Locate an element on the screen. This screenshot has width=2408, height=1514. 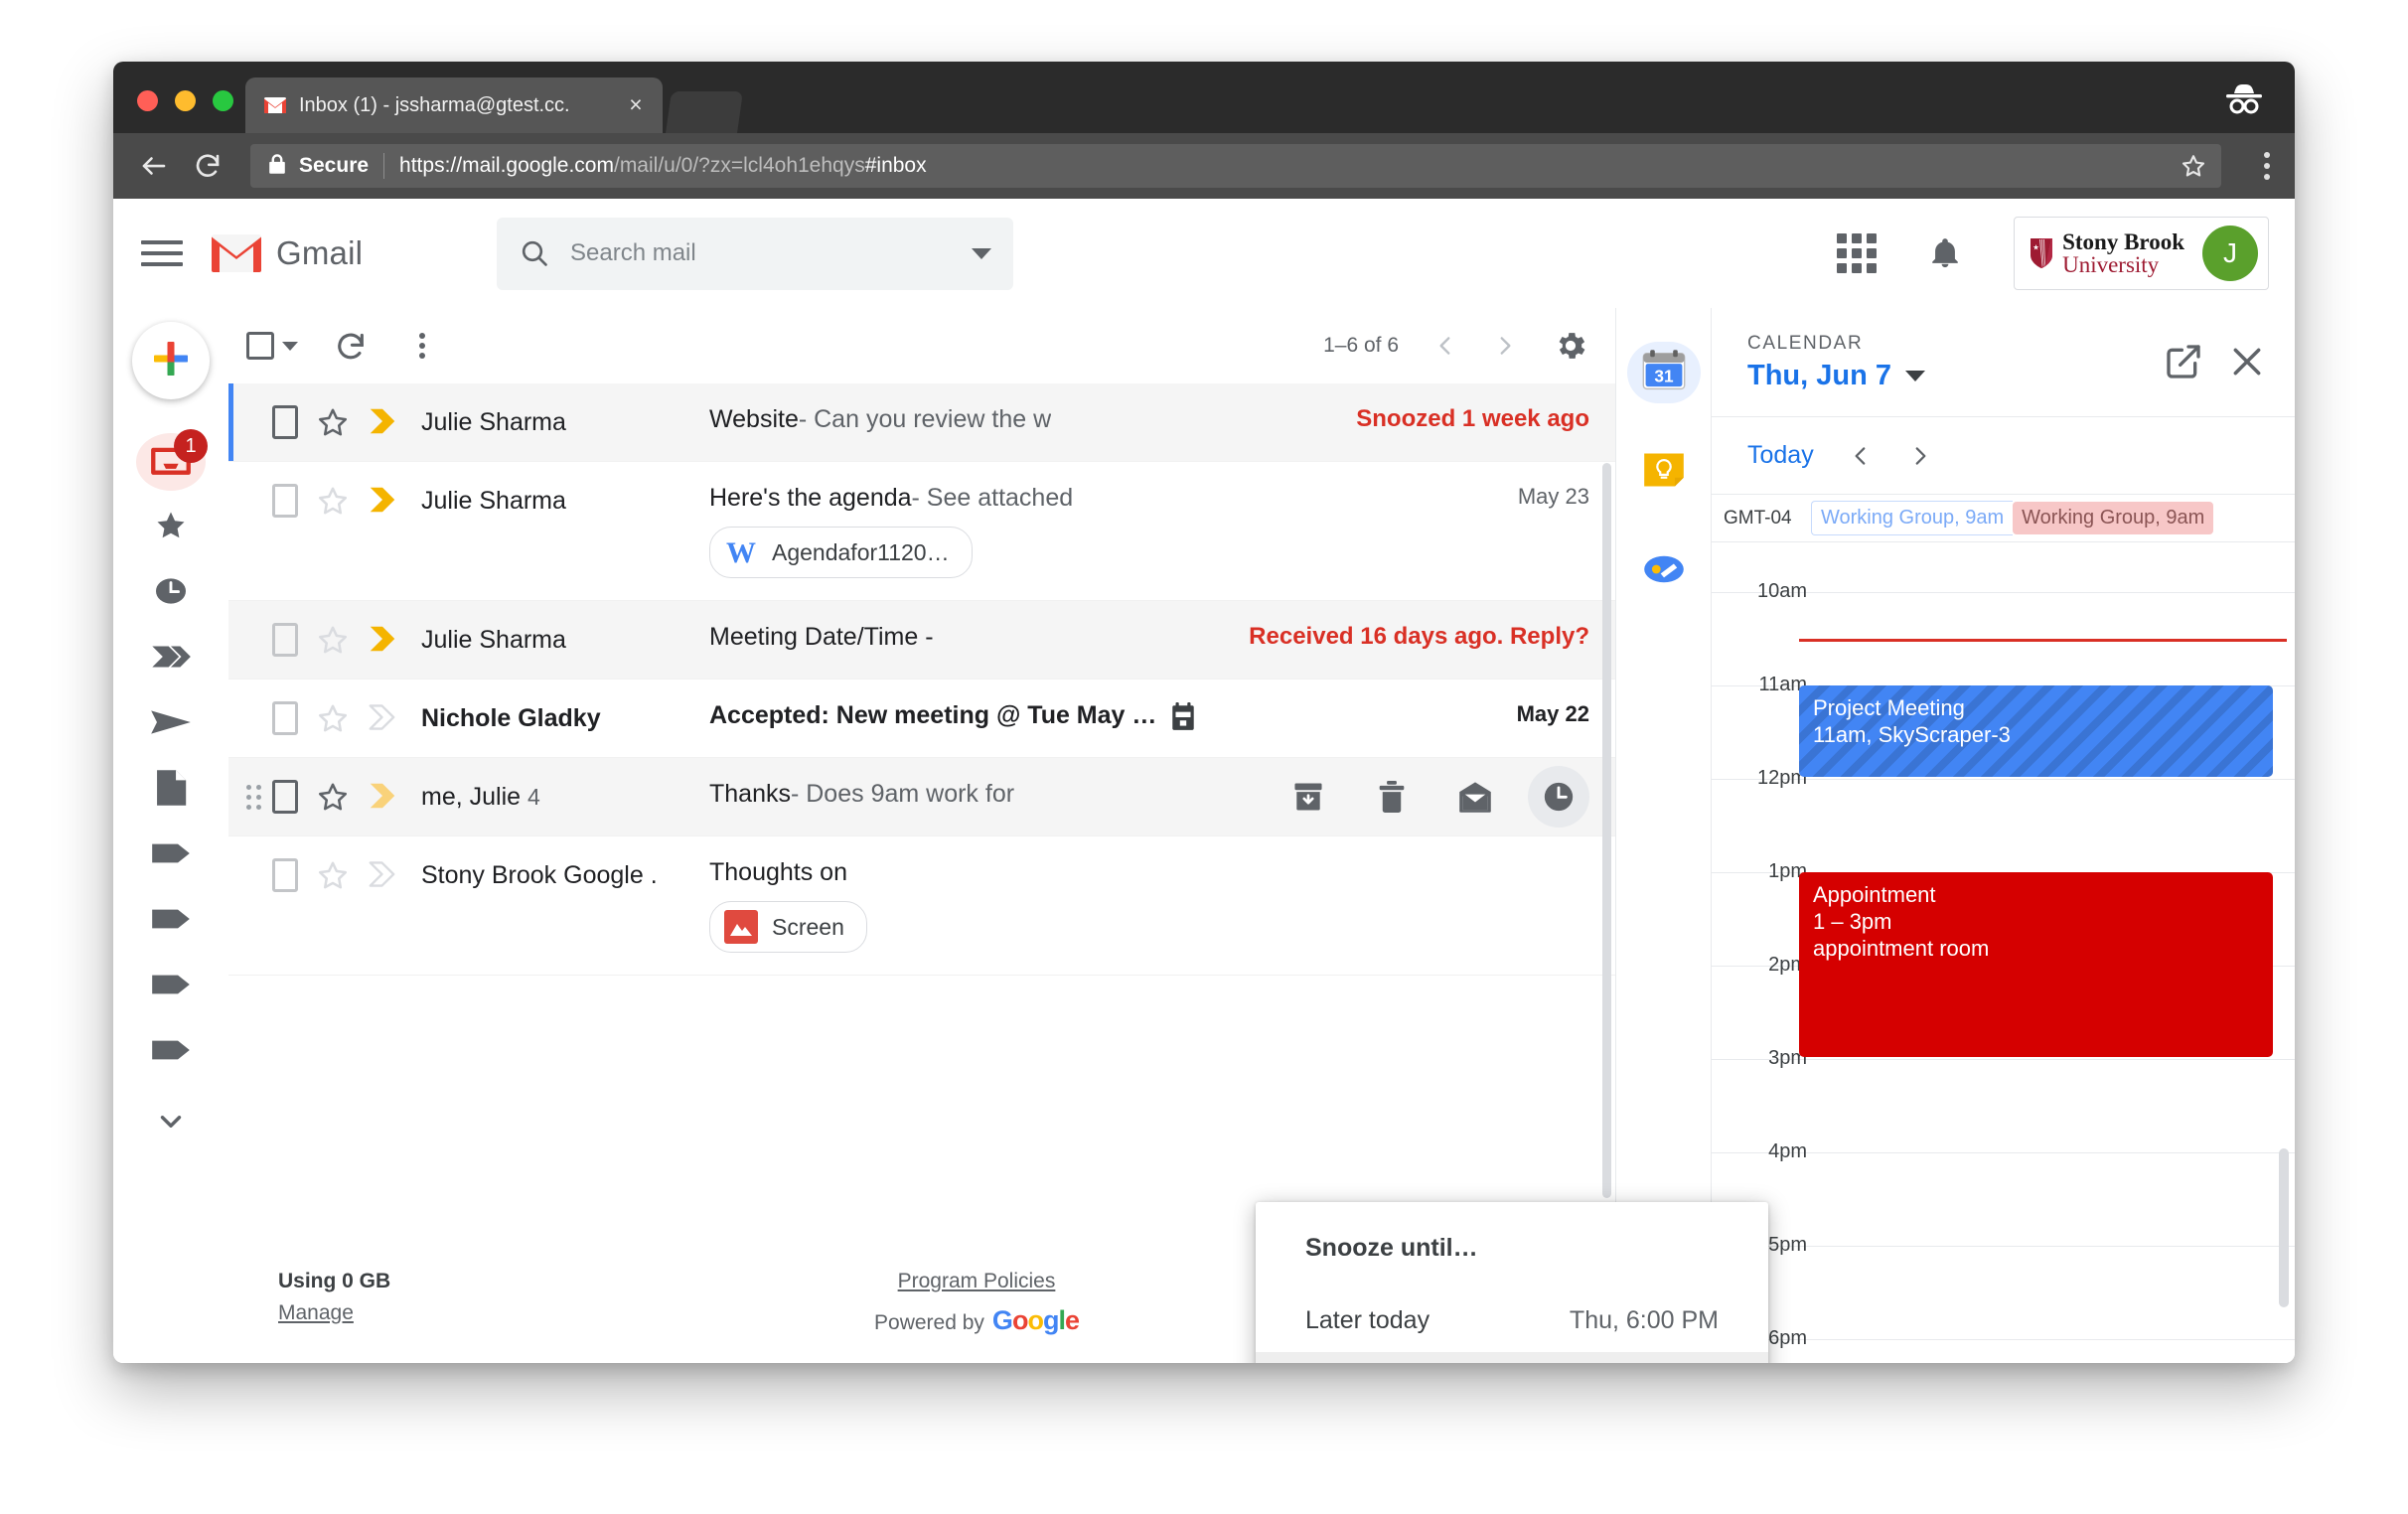
label-icon is located at coordinates (171, 921).